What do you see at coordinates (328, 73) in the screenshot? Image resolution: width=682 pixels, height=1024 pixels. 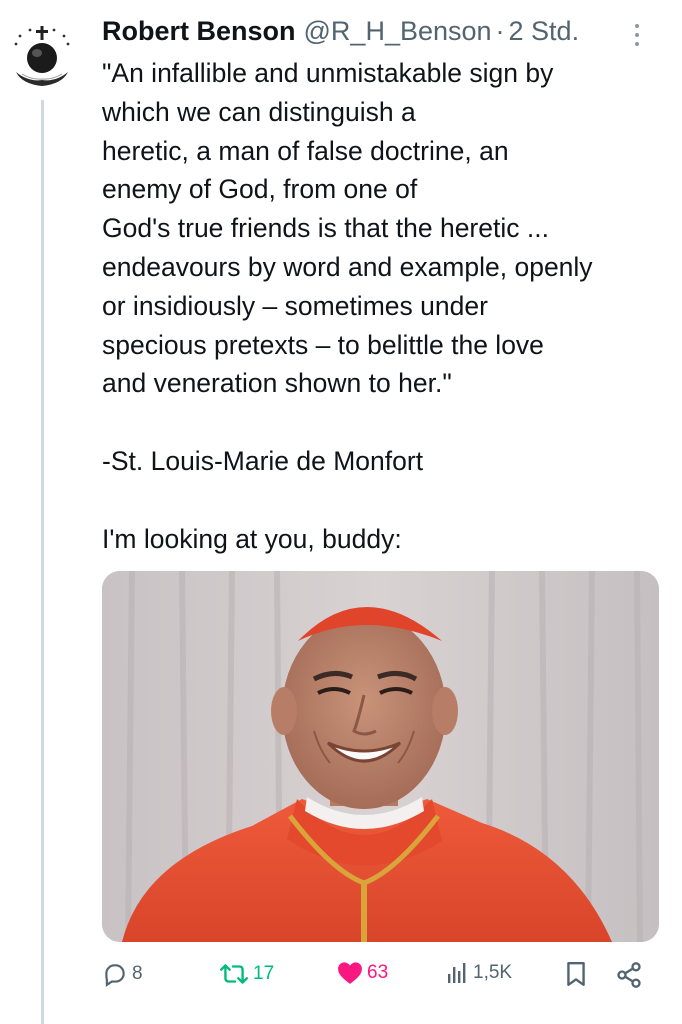 I see `tweet-line: "An infallible and unmistakable sign by` at bounding box center [328, 73].